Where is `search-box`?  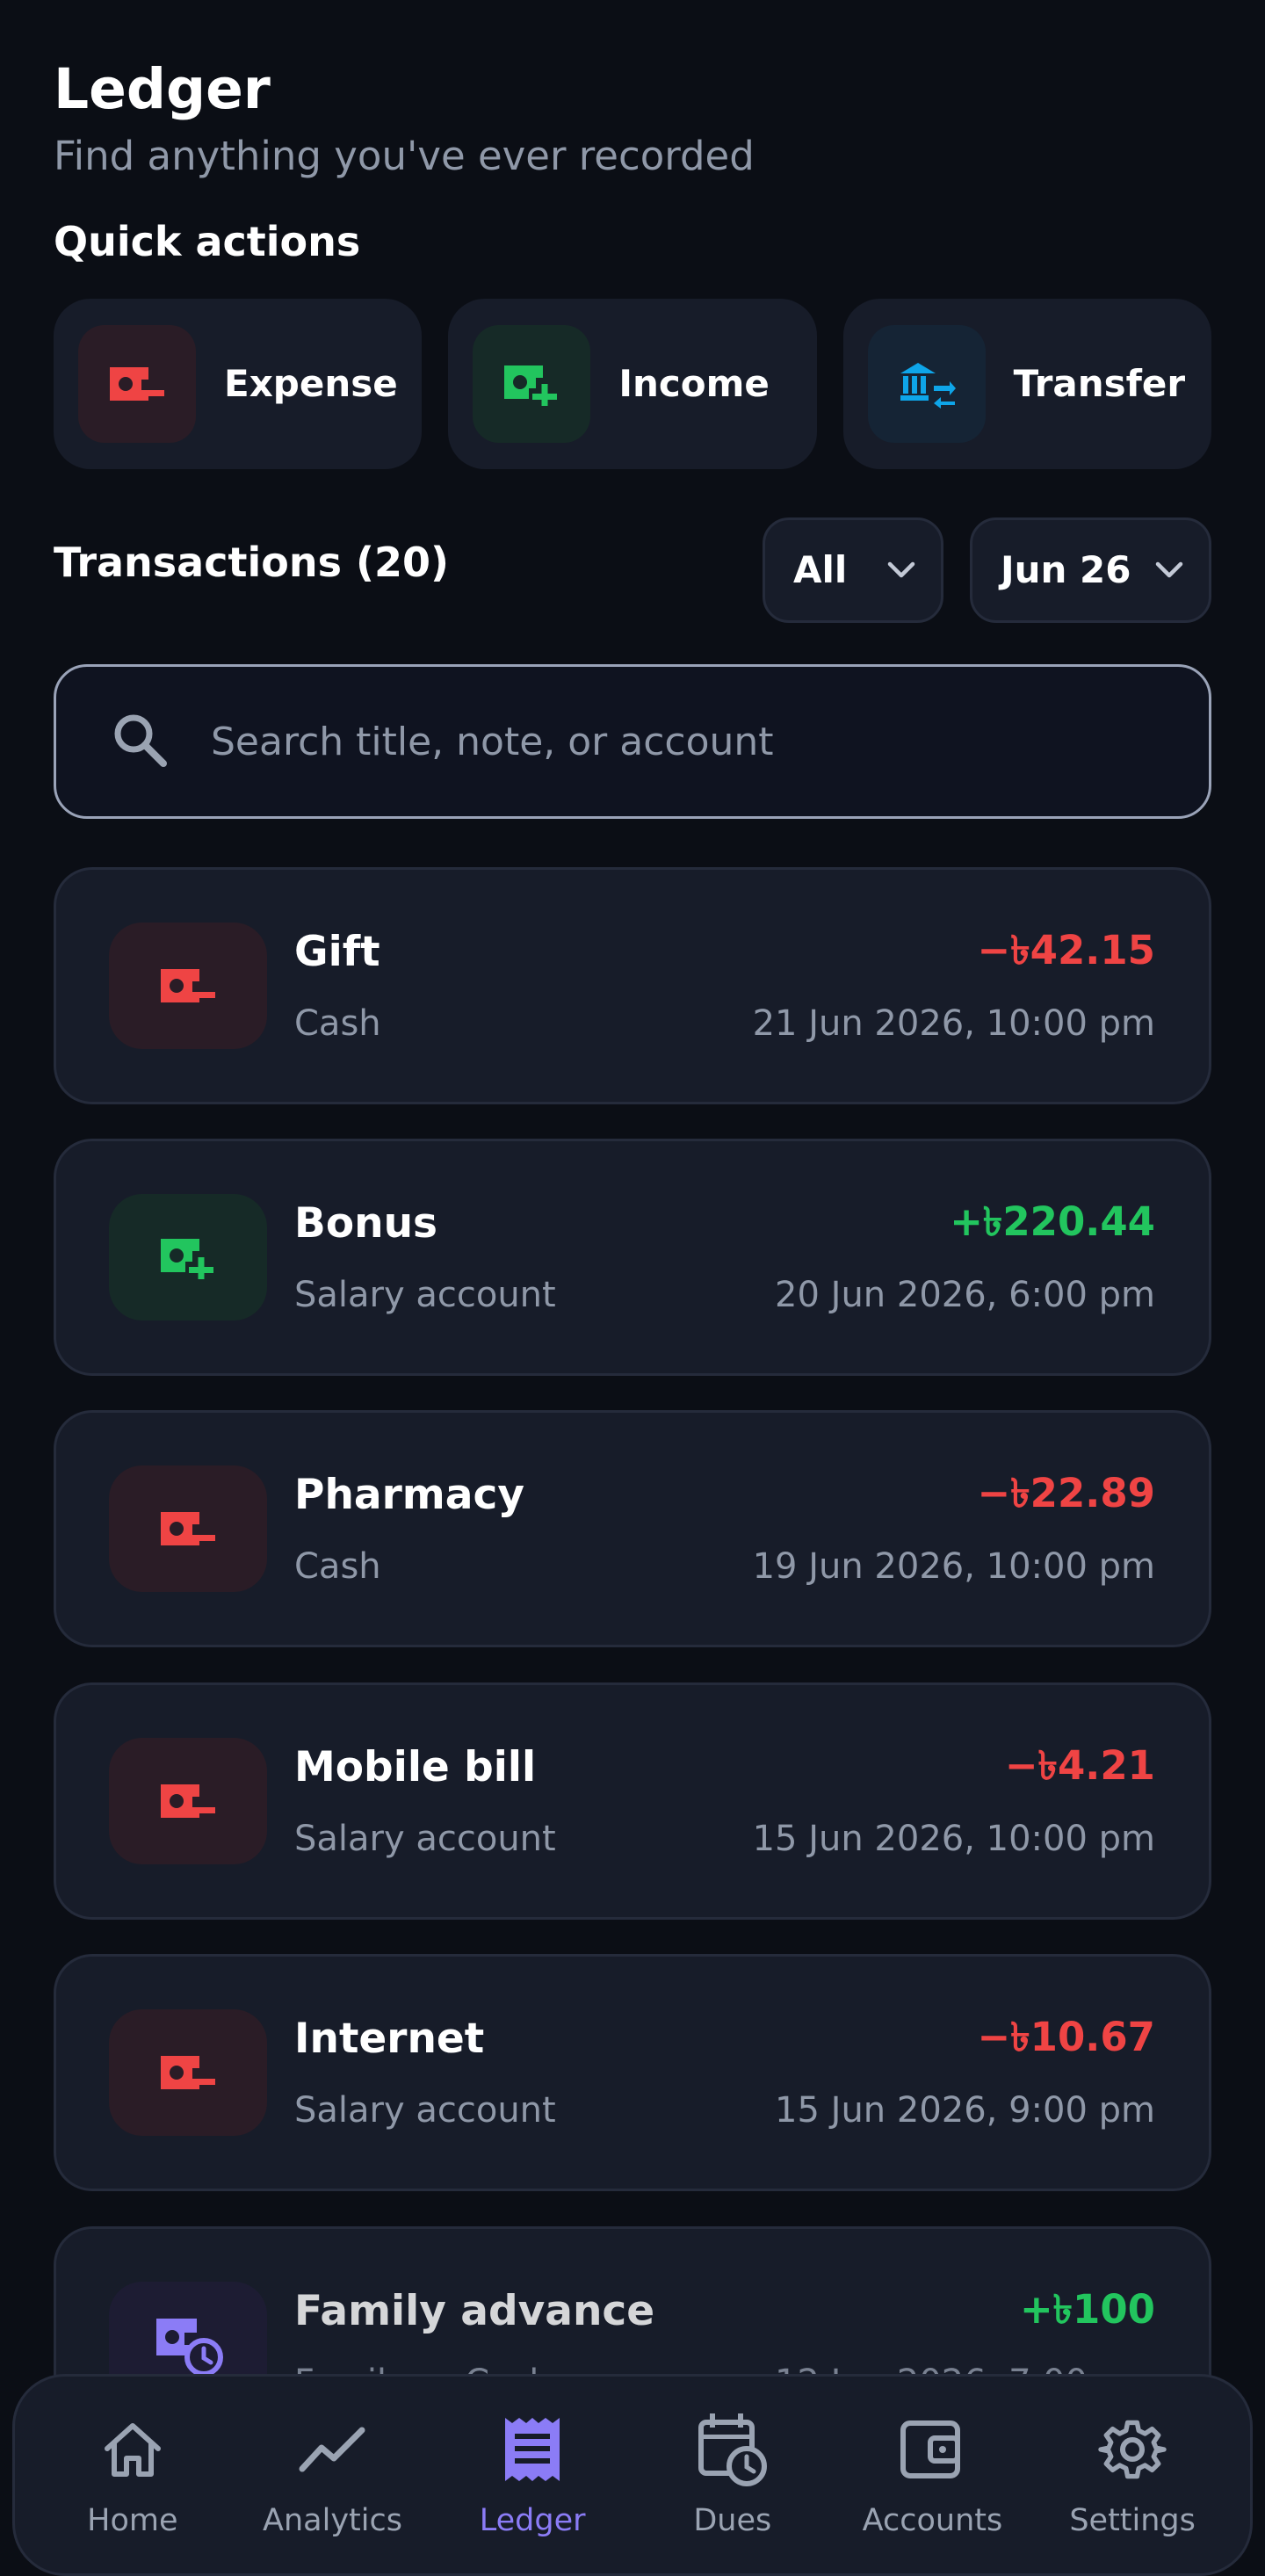 search-box is located at coordinates (632, 741).